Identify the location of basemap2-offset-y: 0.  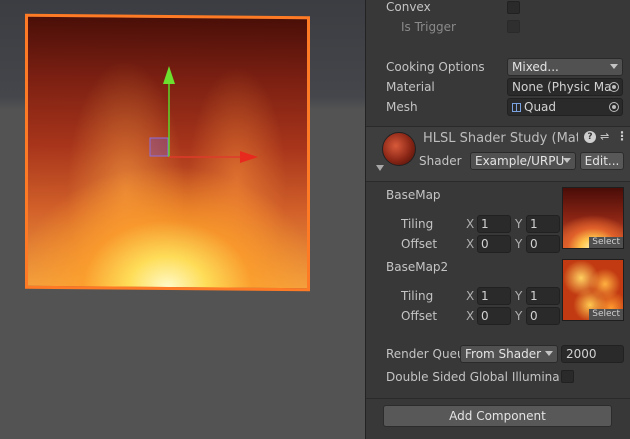
(543, 316).